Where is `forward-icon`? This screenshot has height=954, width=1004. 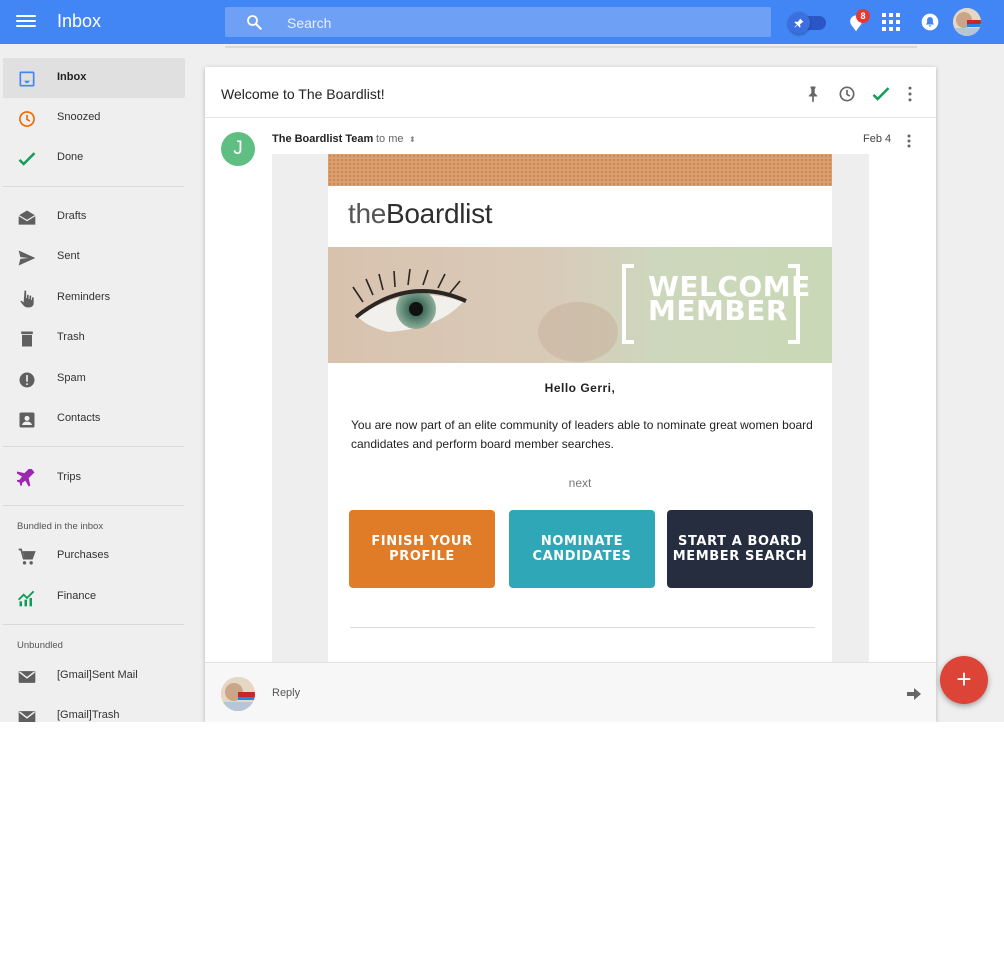
forward-icon is located at coordinates (914, 693).